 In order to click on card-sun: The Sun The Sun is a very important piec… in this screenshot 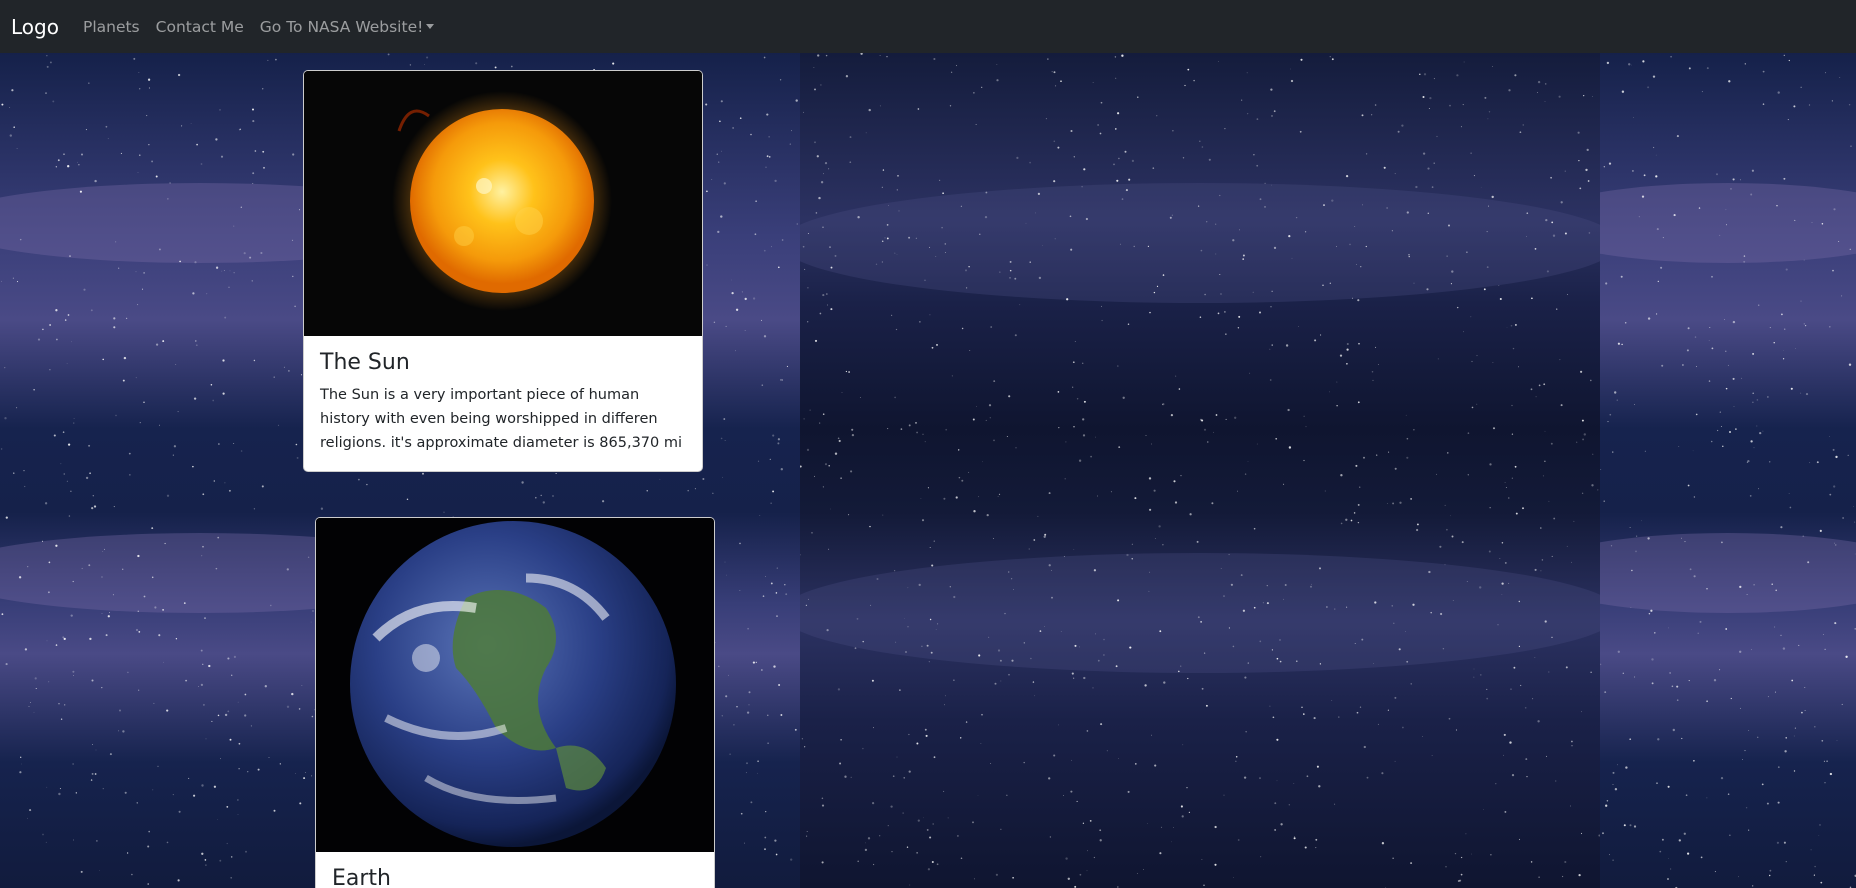, I will do `click(503, 271)`.